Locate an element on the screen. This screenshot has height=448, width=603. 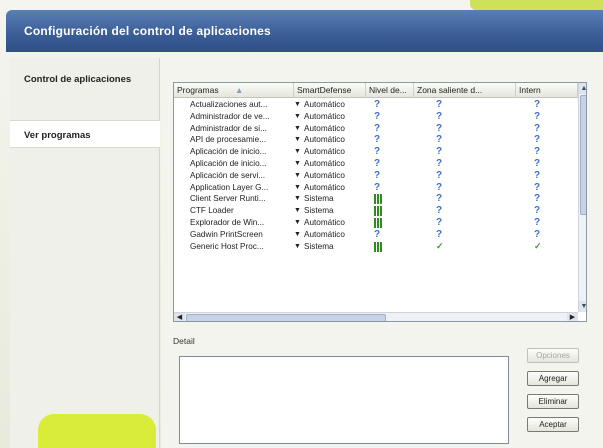
horizontal-scrollbar: ◀ ▶ is located at coordinates (376, 316).